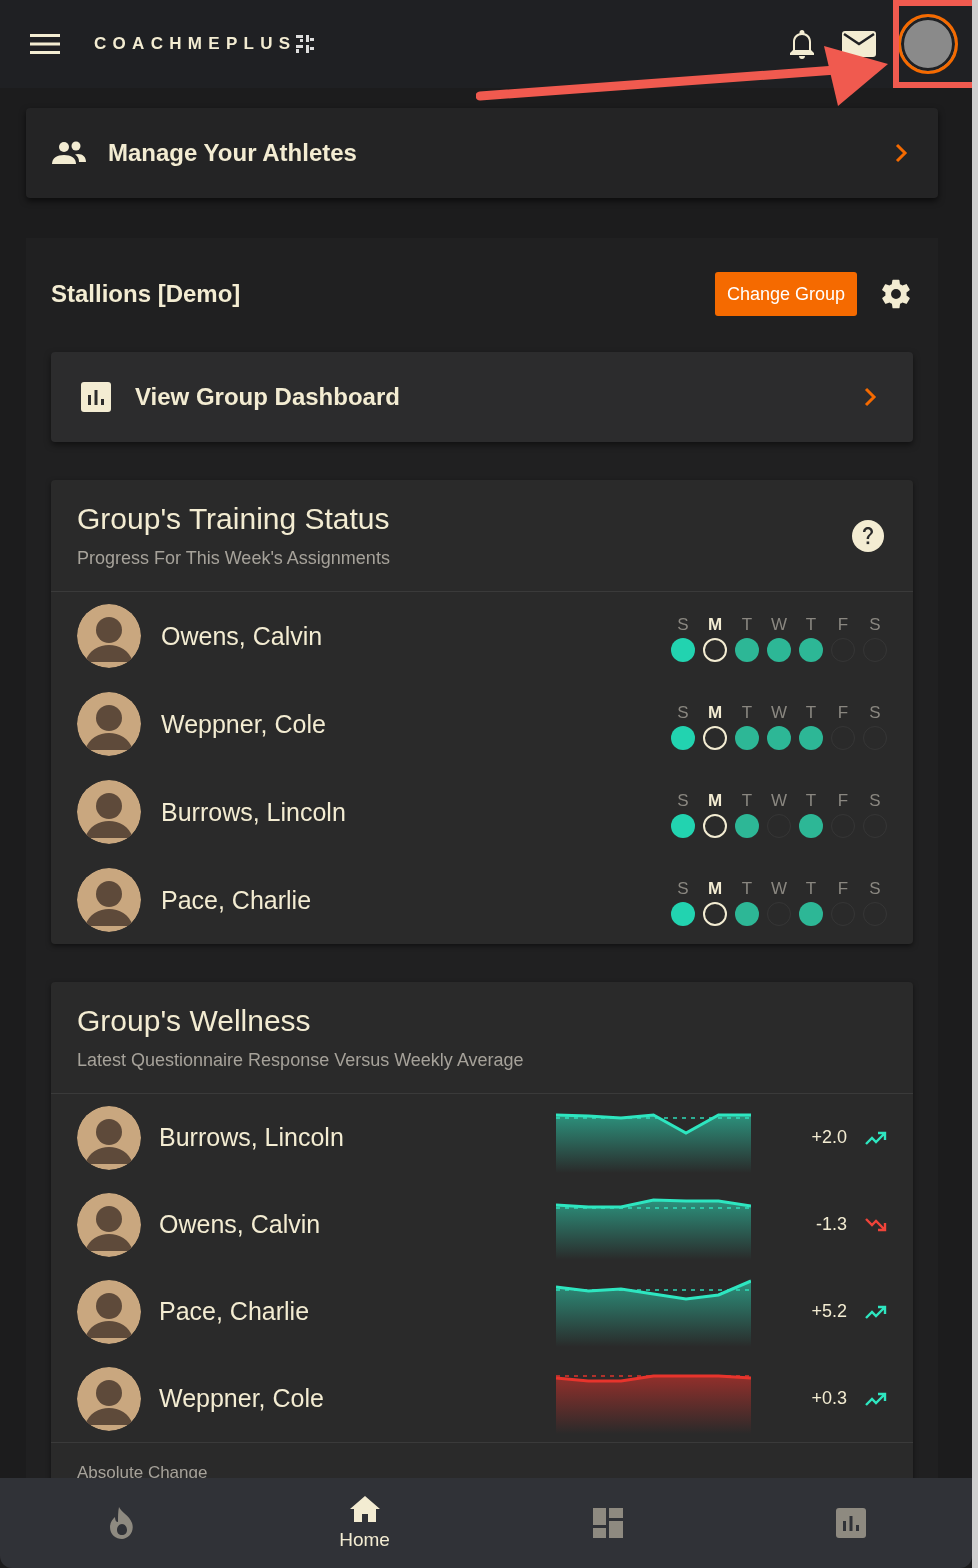 This screenshot has width=978, height=1568. I want to click on card-title: Group's Wellness, so click(194, 1021).